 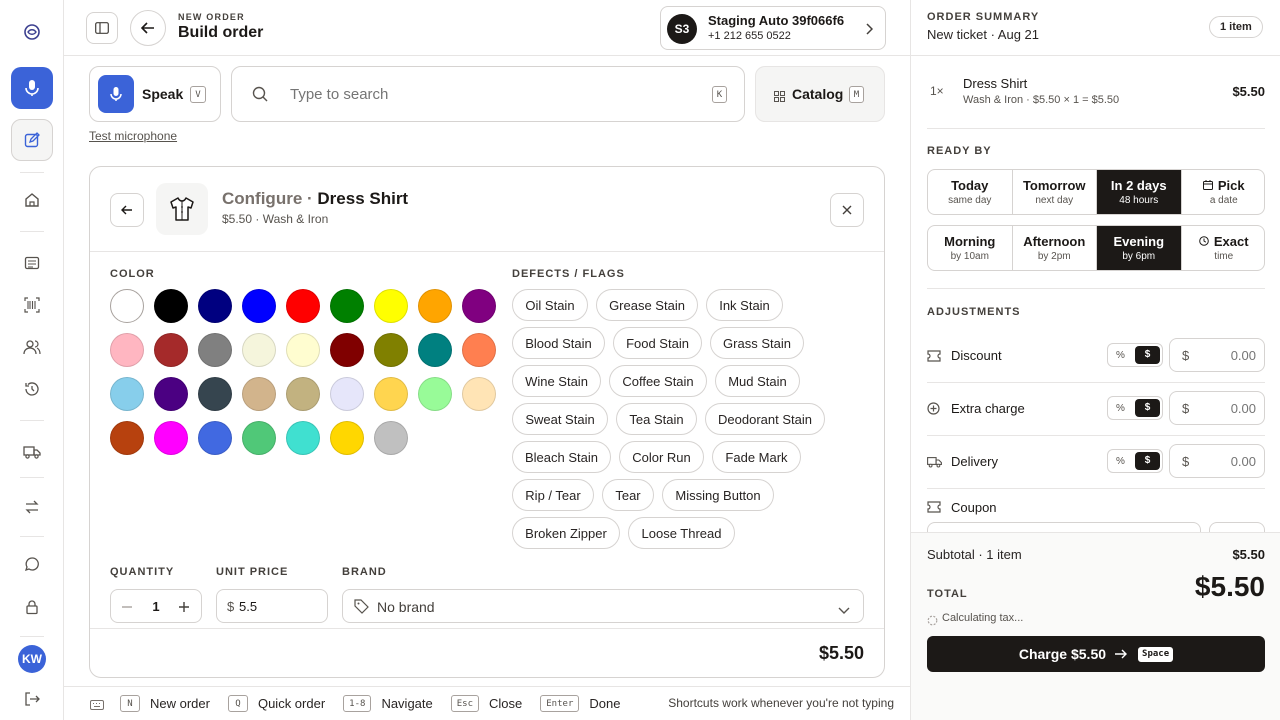 I want to click on speak-button: Speak V, so click(x=155, y=94).